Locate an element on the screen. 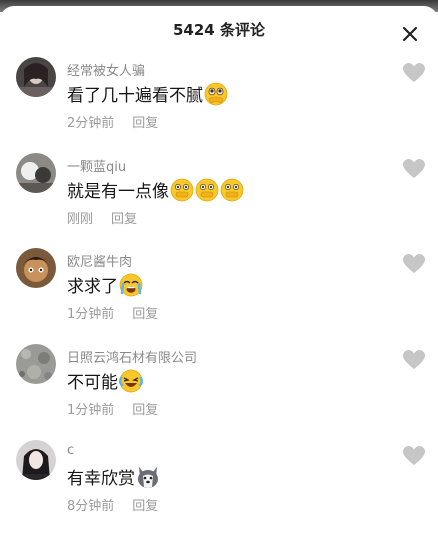 The image size is (438, 536). comment-text: 求求了 is located at coordinates (105, 284).